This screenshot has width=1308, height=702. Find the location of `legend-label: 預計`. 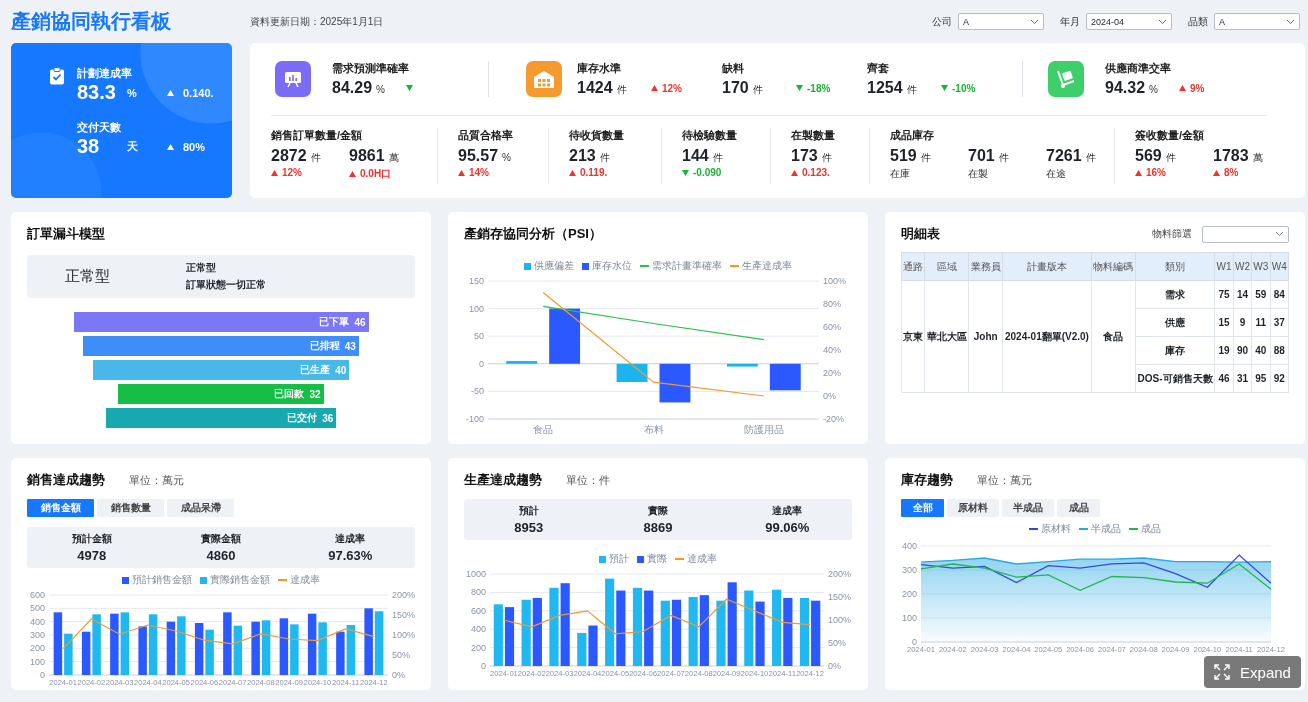

legend-label: 預計 is located at coordinates (619, 559).